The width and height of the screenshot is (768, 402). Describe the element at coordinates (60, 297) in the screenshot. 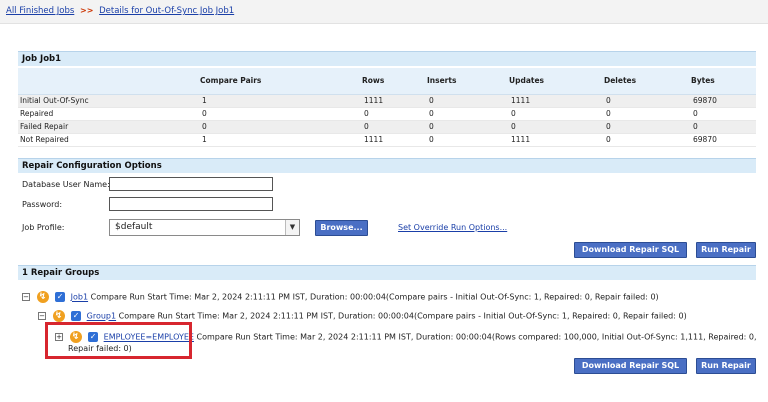

I see `job-checkbox: ✓` at that location.